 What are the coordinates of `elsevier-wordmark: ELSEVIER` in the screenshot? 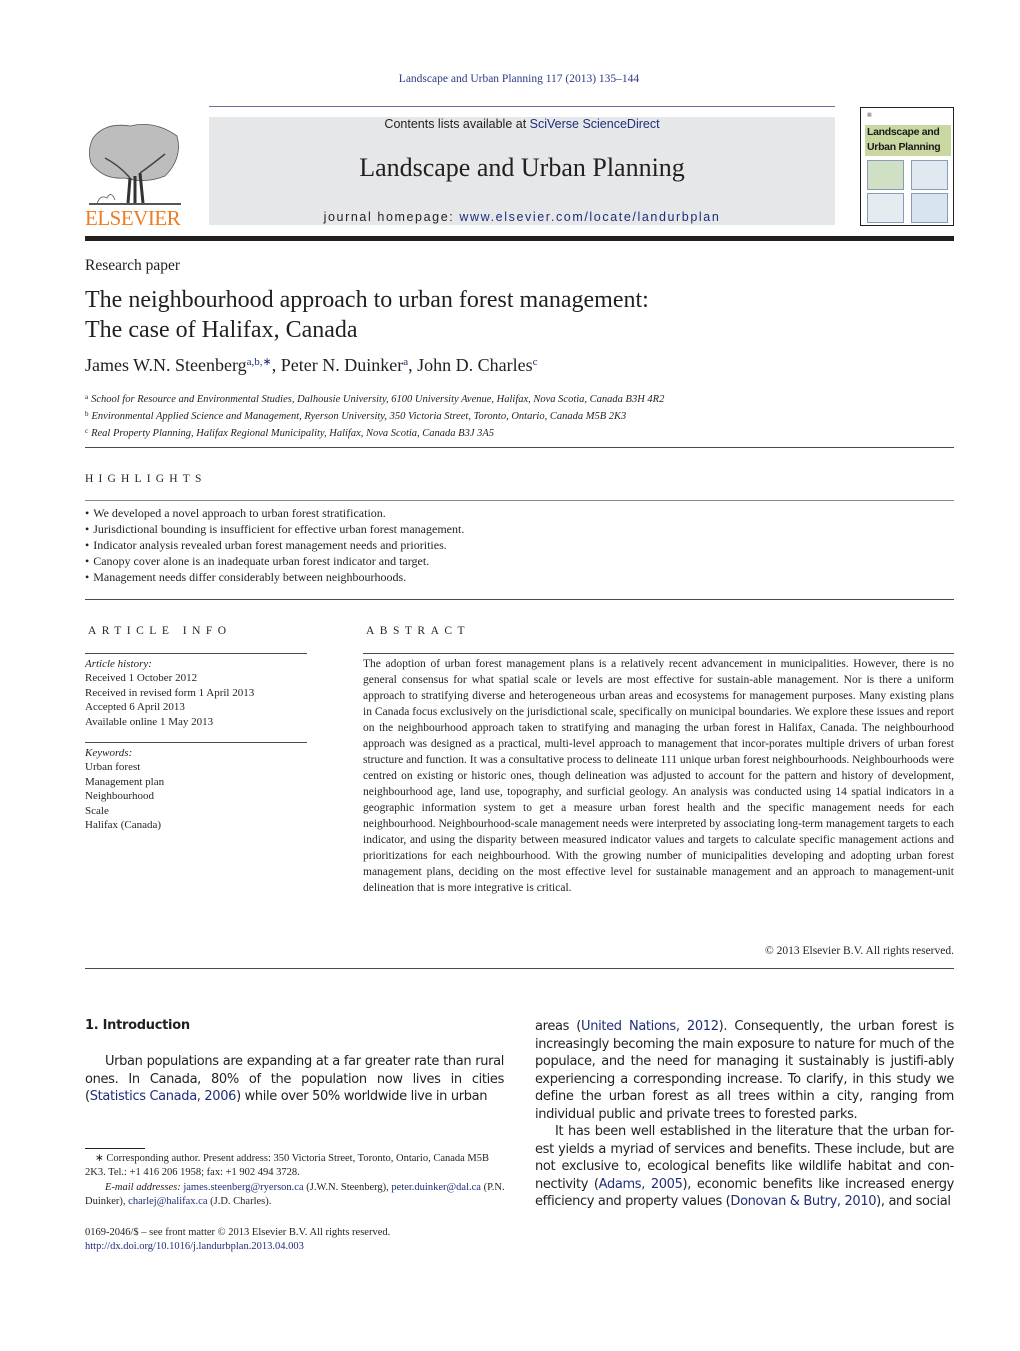 It's located at (133, 218).